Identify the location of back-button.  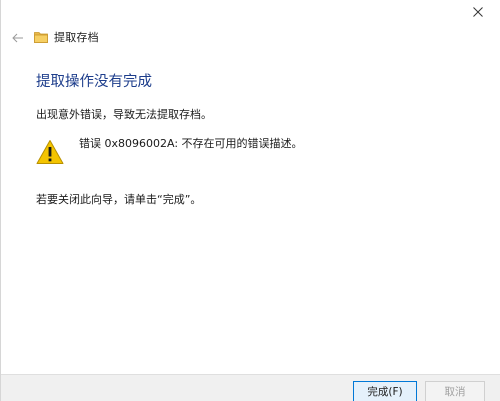
(18, 37).